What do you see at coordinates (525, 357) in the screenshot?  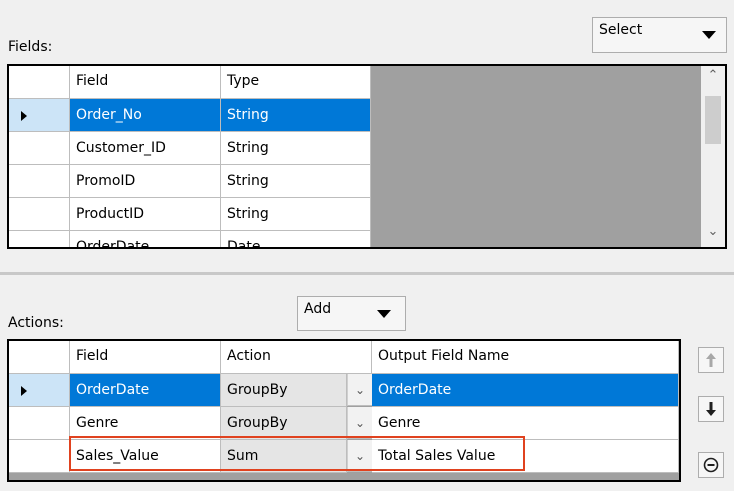 I see `column-header-output-field-name: Output Field Name` at bounding box center [525, 357].